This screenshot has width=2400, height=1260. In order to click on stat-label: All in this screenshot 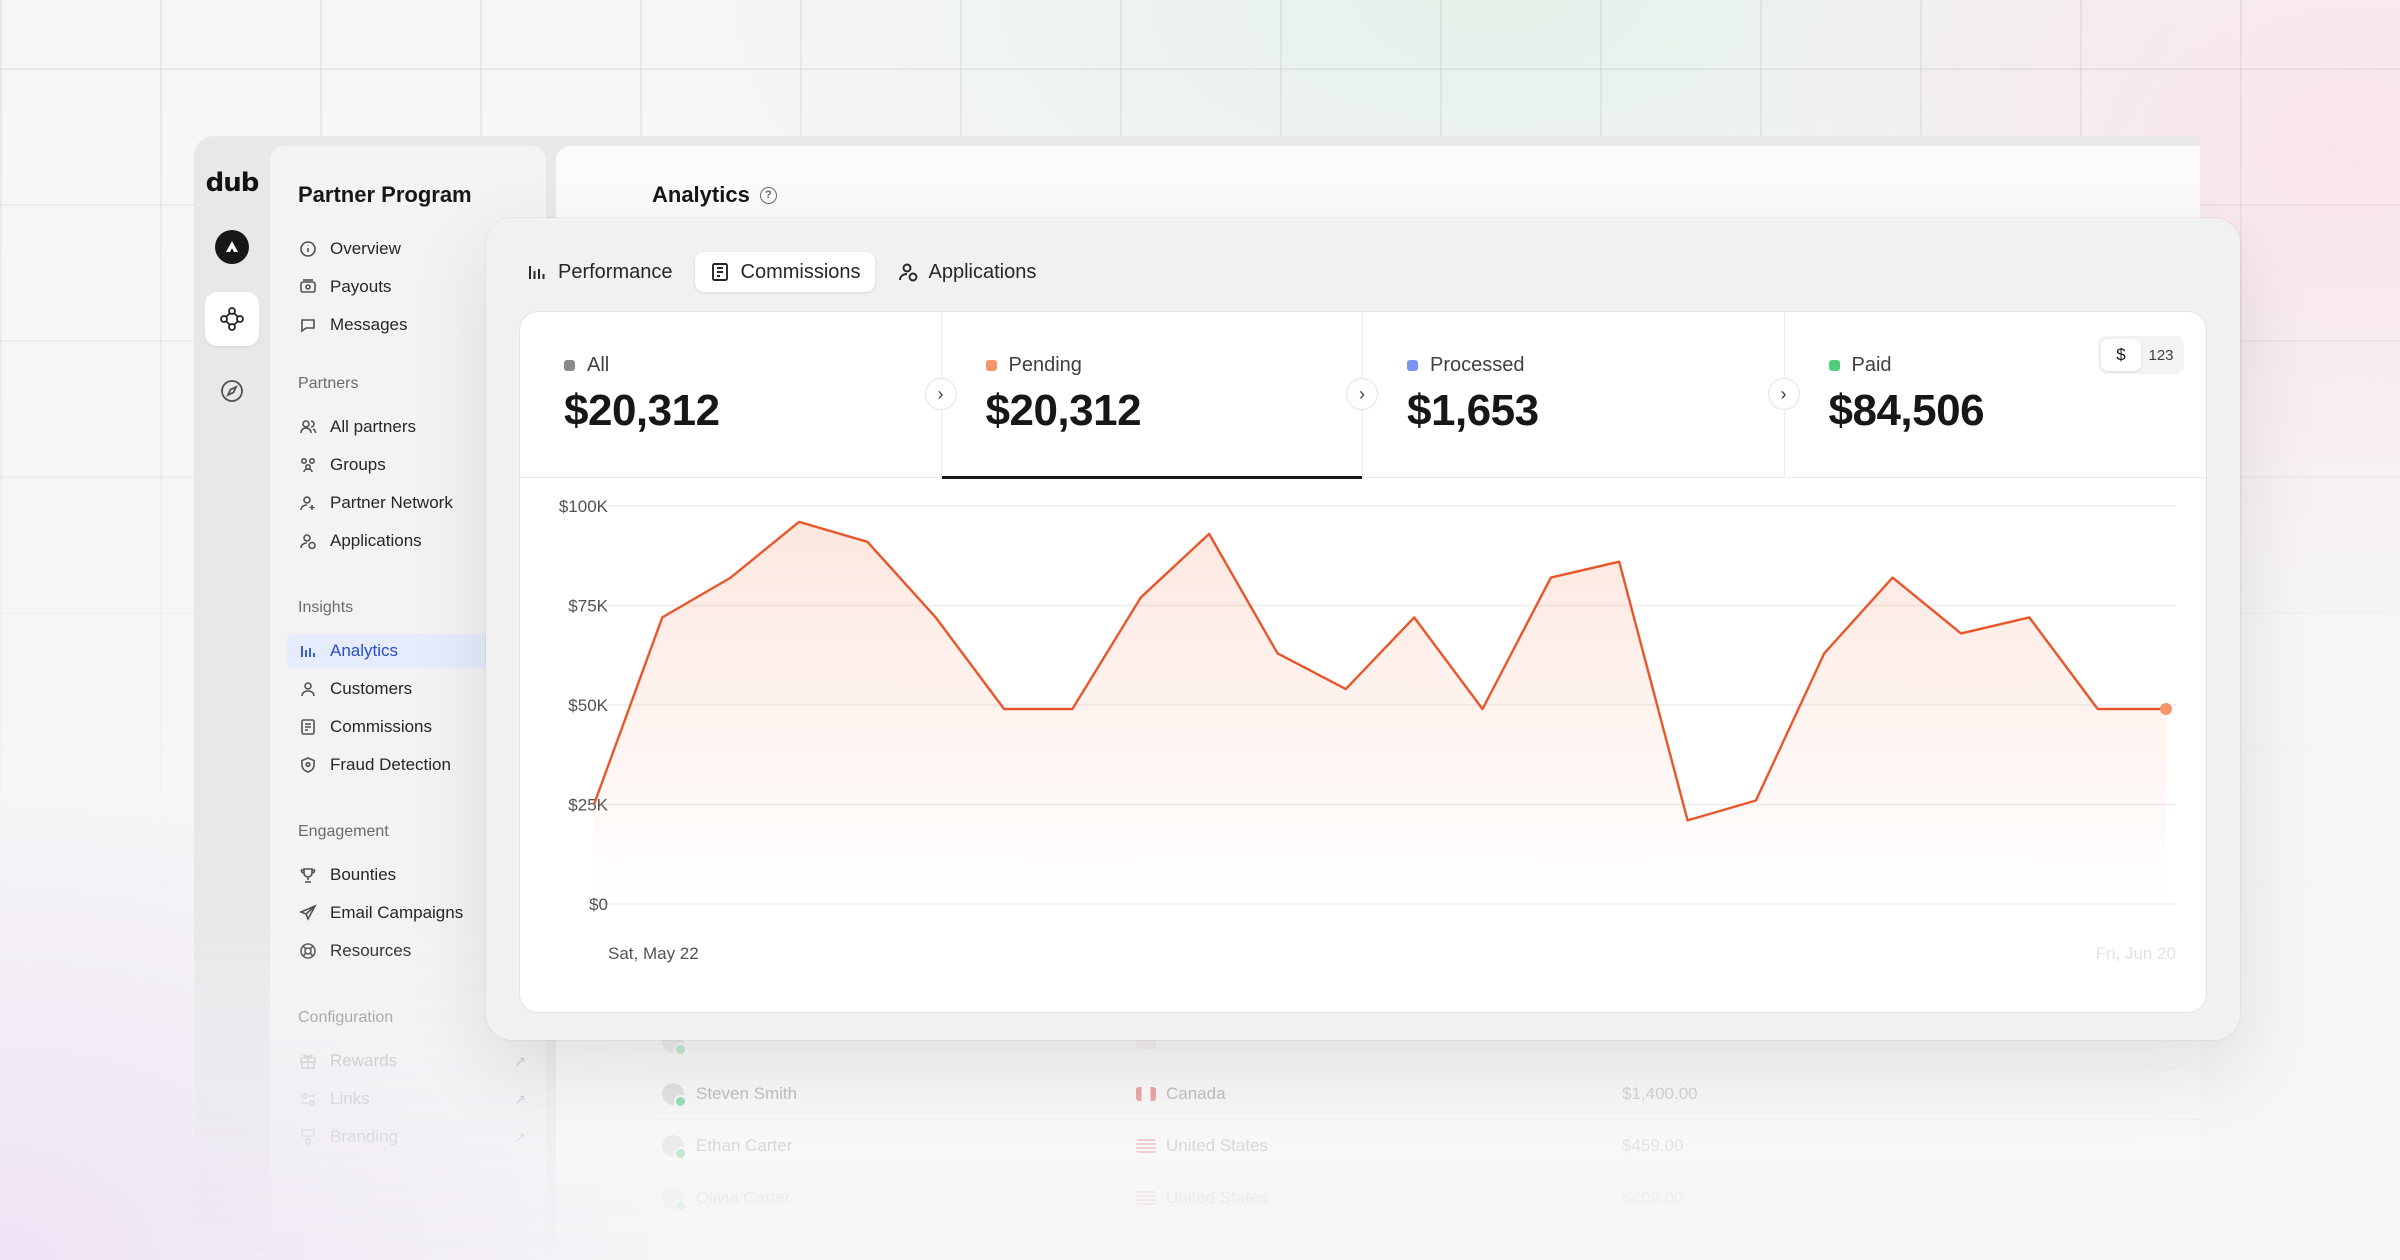, I will do `click(598, 365)`.